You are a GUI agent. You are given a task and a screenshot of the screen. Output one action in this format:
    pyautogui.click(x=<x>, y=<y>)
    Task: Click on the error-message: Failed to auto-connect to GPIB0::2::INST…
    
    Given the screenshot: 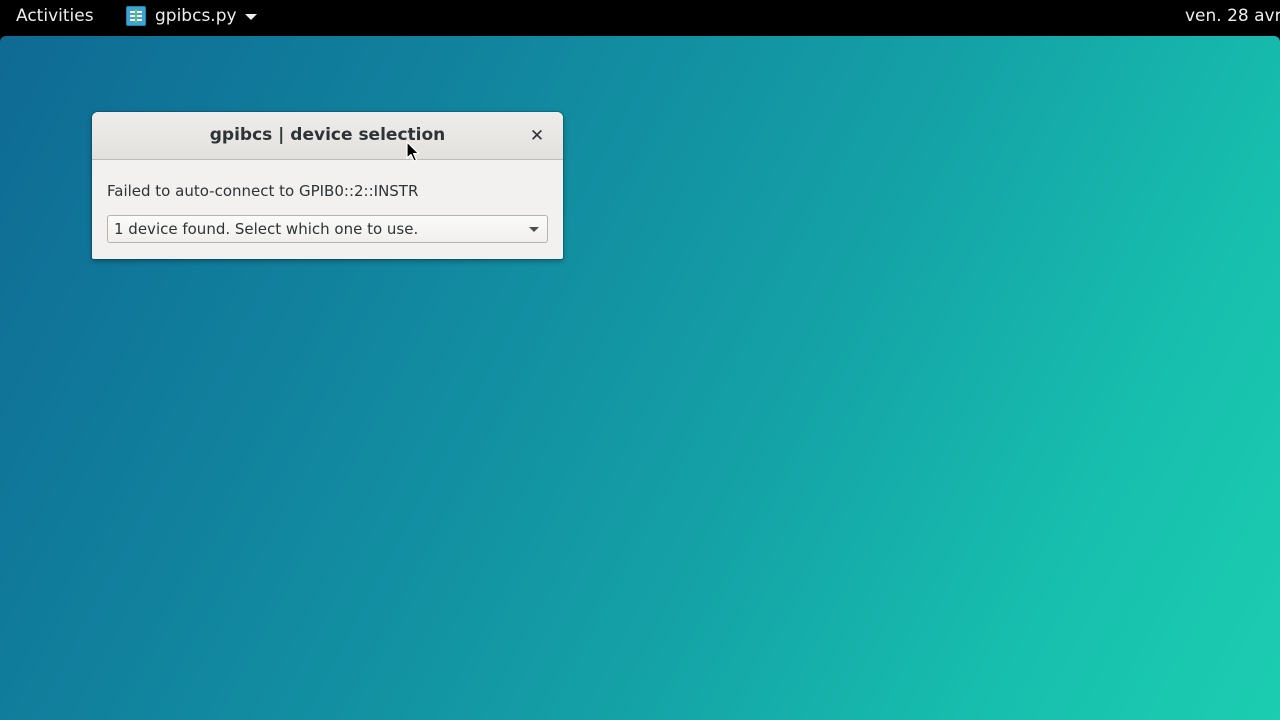 What is the action you would take?
    pyautogui.click(x=263, y=191)
    